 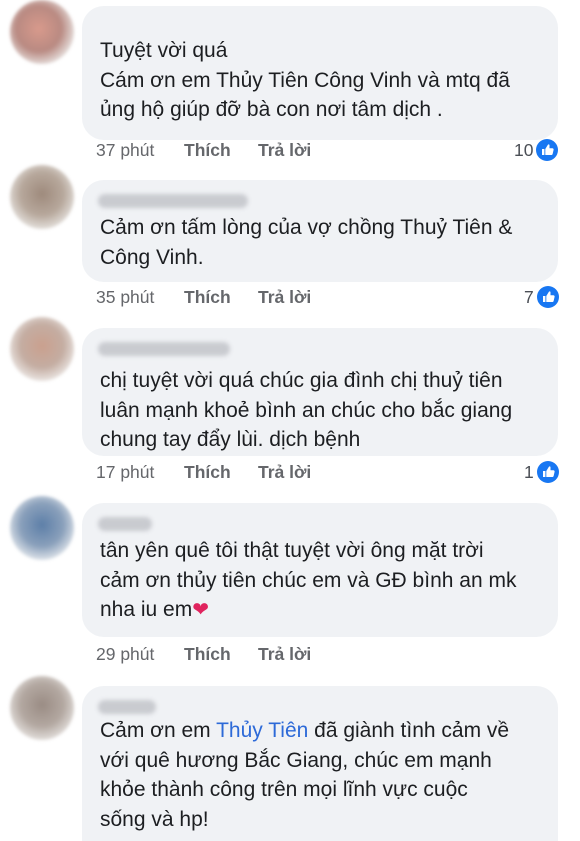 What do you see at coordinates (164, 50) in the screenshot?
I see `comment-line: Tuyệt vời quá` at bounding box center [164, 50].